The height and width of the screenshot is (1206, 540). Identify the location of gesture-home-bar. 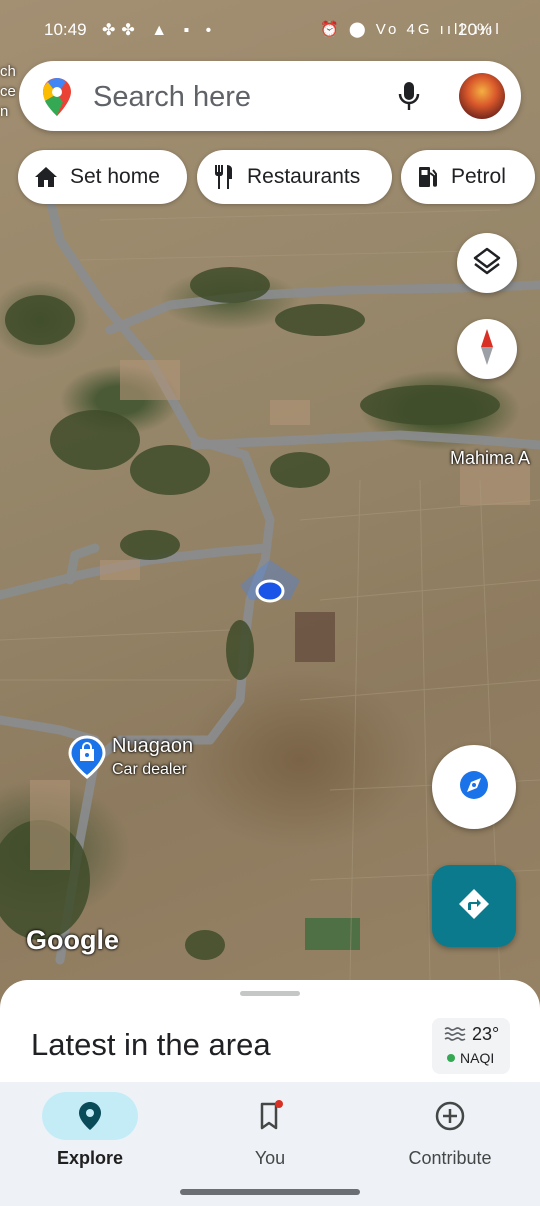
(270, 1192).